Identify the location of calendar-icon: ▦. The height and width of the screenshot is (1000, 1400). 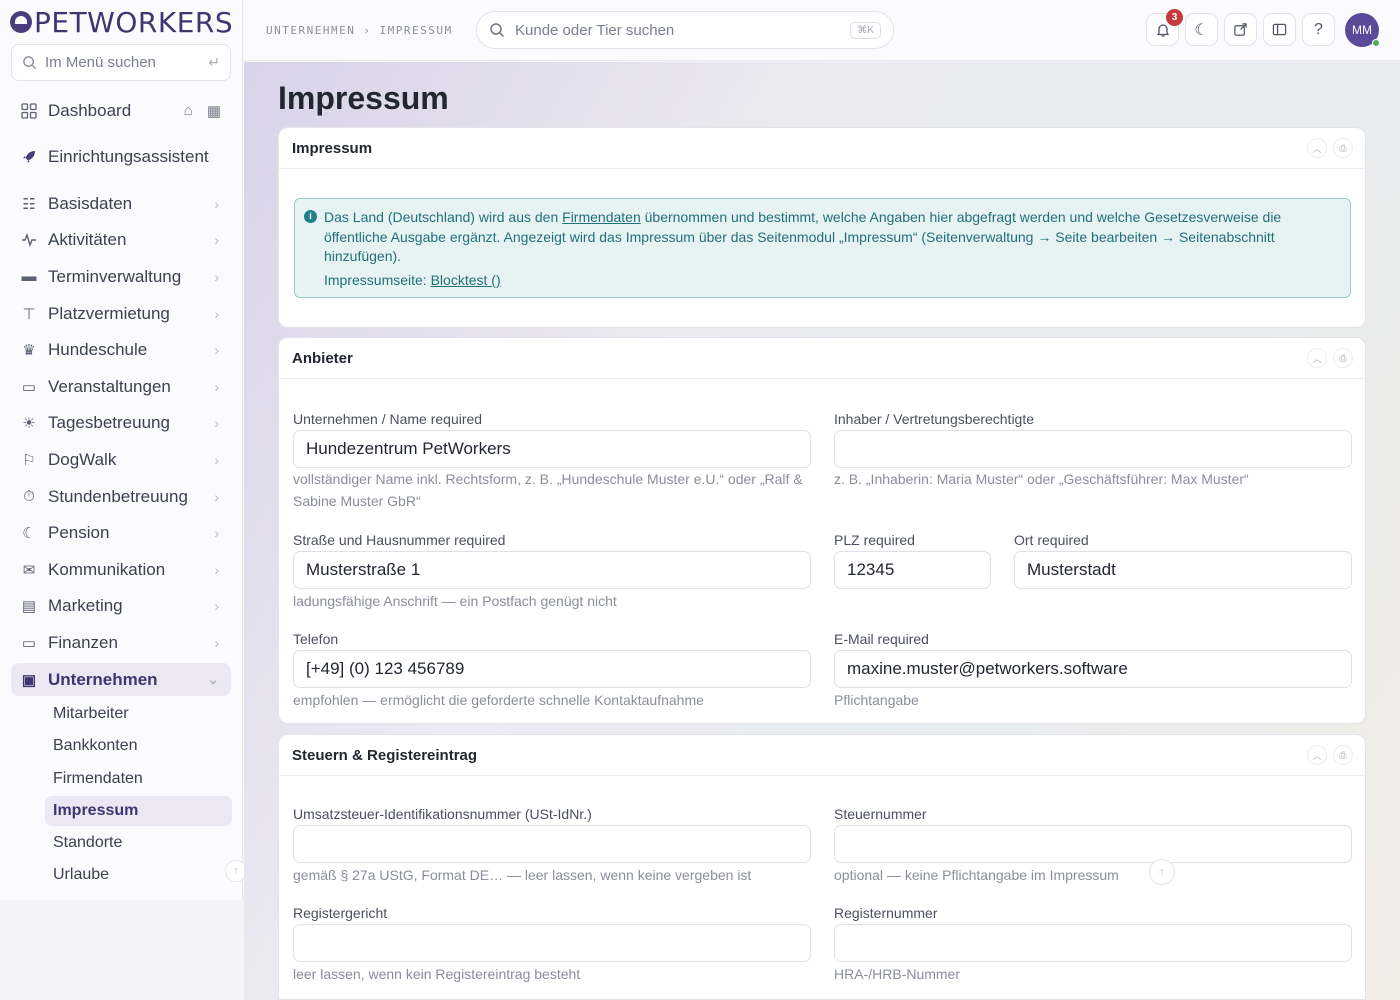
(214, 111).